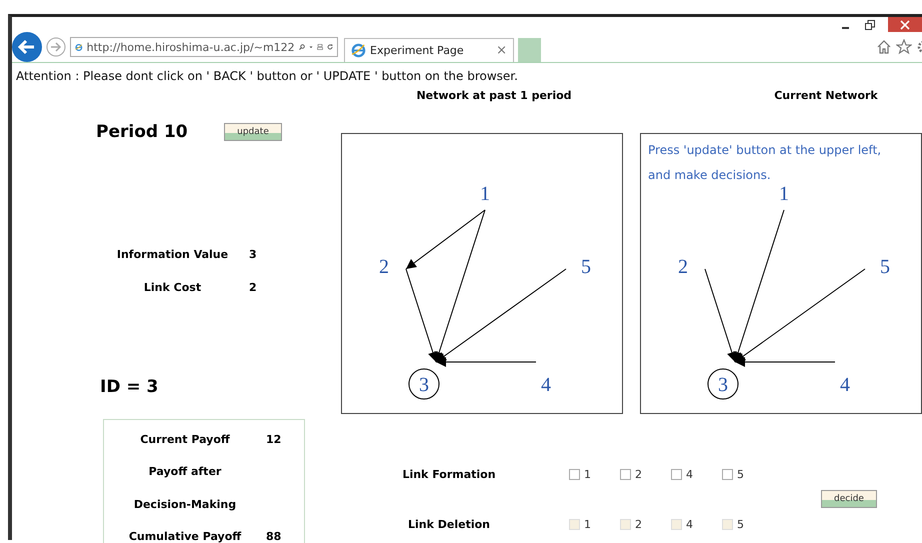 This screenshot has height=543, width=922. I want to click on period-heading: Period 10, so click(142, 132).